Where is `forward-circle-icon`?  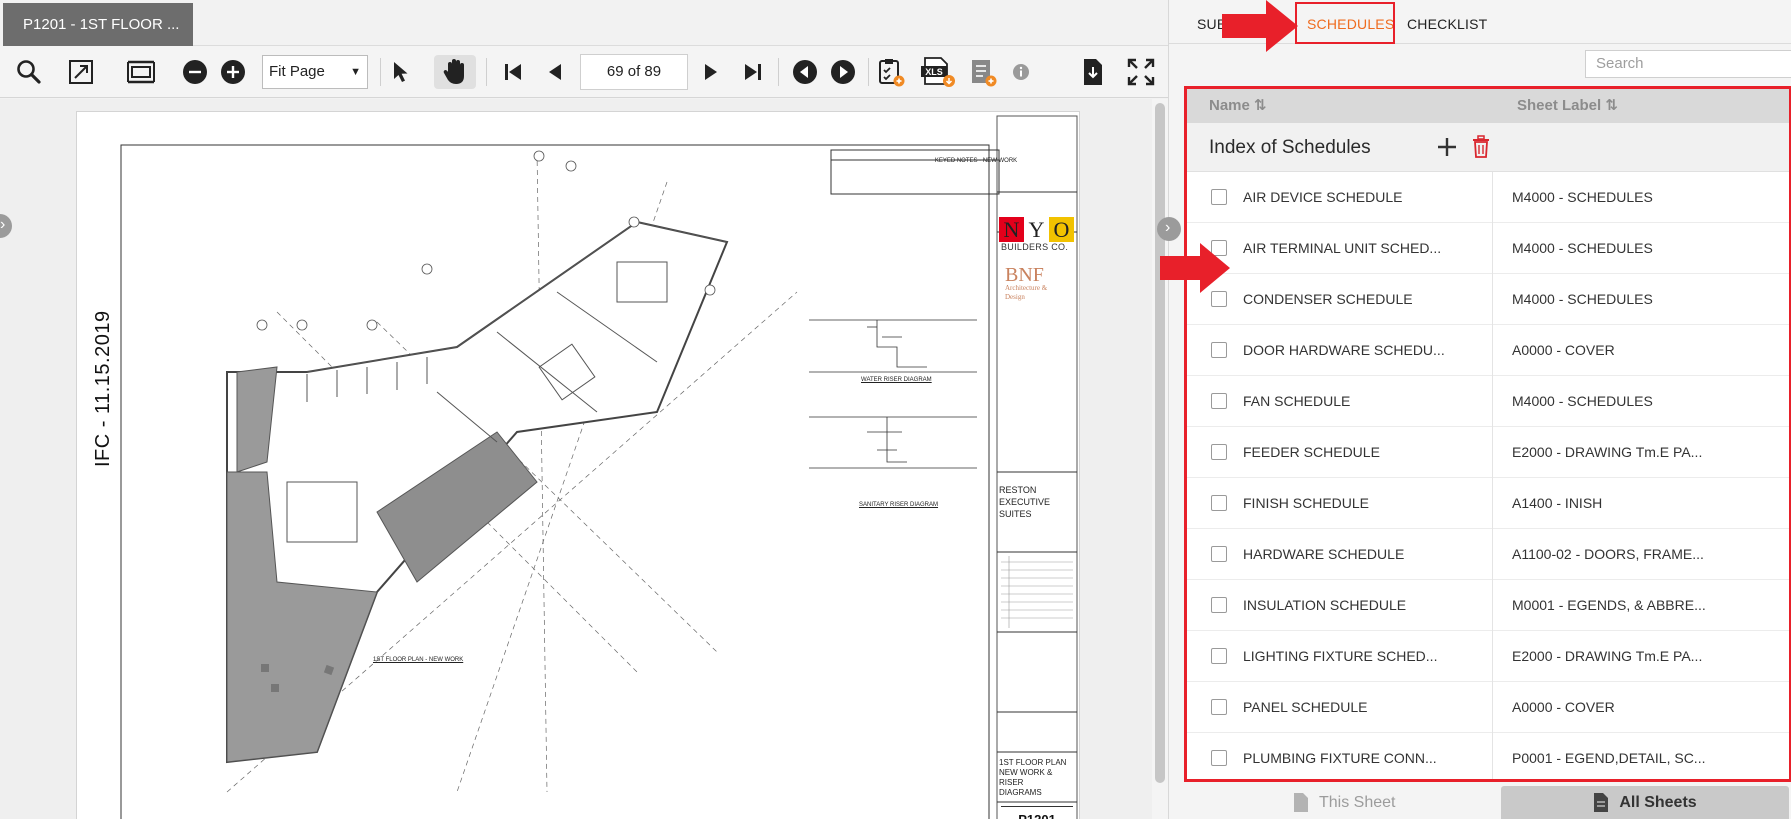
forward-circle-icon is located at coordinates (843, 72).